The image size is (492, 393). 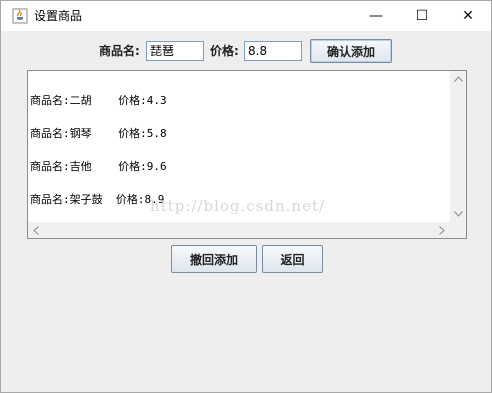 What do you see at coordinates (175, 51) in the screenshot?
I see `goods-name-input: 琵琶` at bounding box center [175, 51].